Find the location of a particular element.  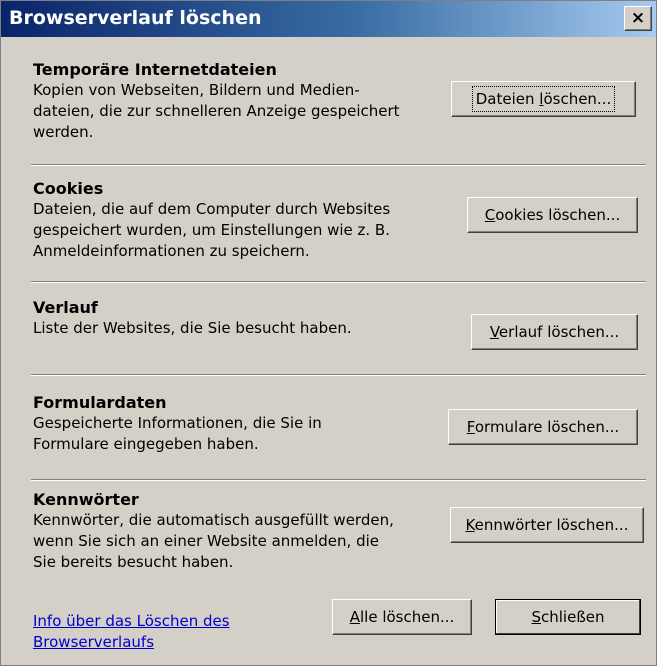

desc-line: Formulare eingegeben haben. is located at coordinates (146, 444).